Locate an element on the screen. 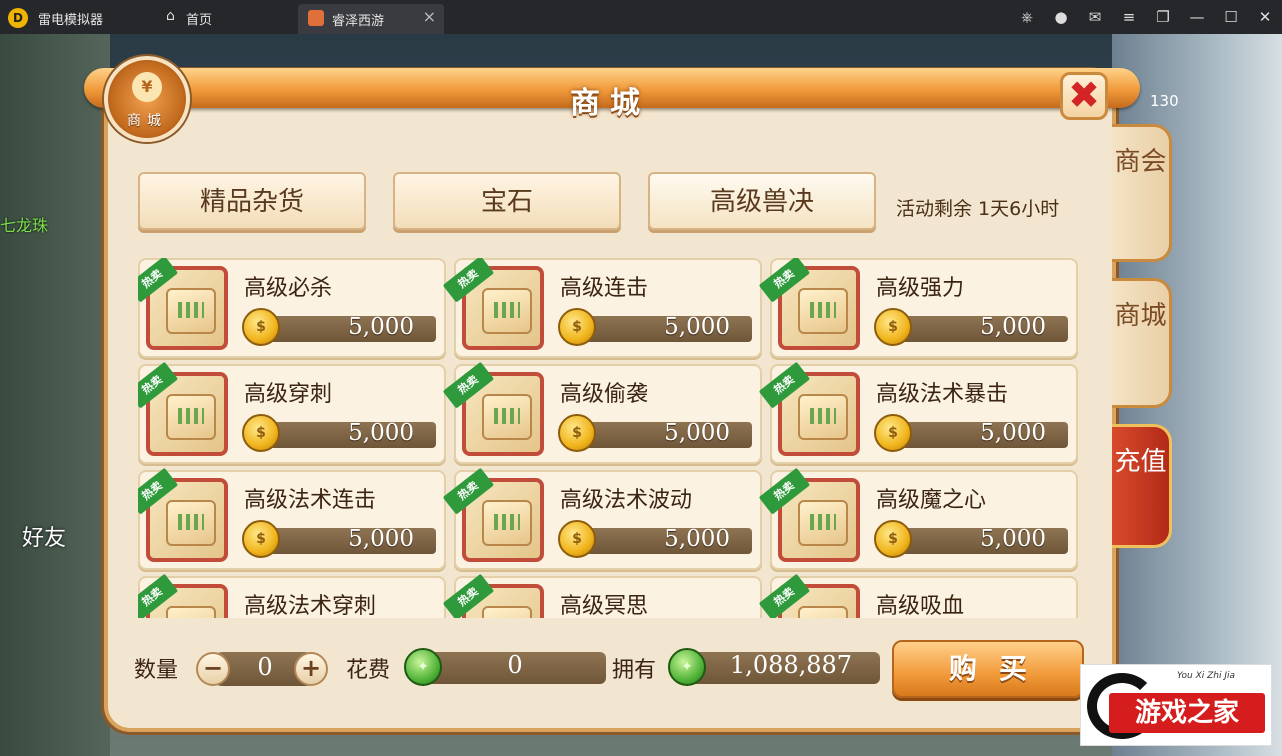 The width and height of the screenshot is (1282, 756). item-card: 热卖 高级必杀 5,000 $ is located at coordinates (292, 308).